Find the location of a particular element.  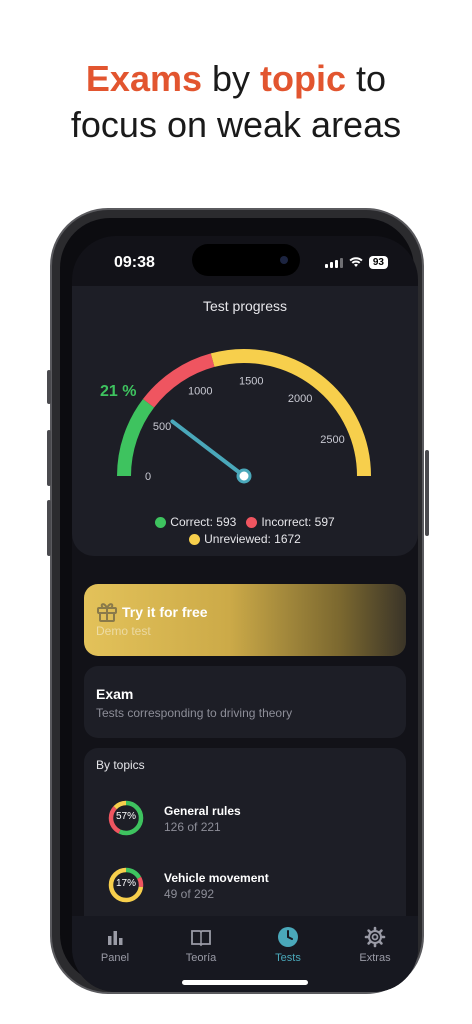

gauge-ticks: 0 500 1000 1500 2000 2500 is located at coordinates (245, 429).